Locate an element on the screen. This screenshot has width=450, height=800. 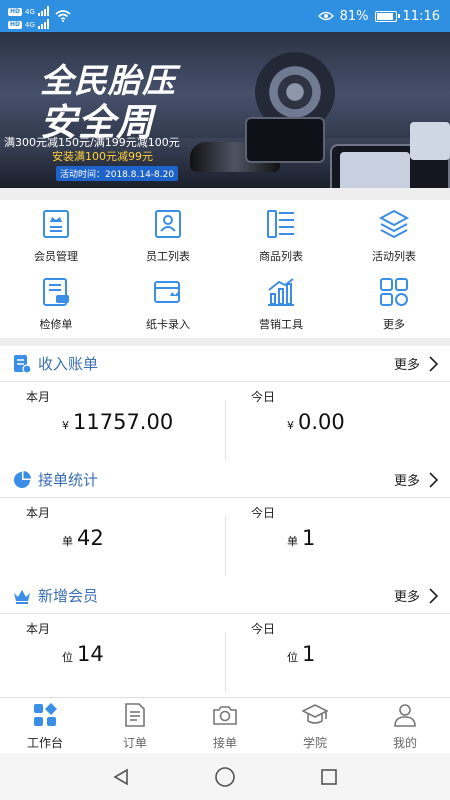
orders-today: 今日 单 1 is located at coordinates (337, 540).